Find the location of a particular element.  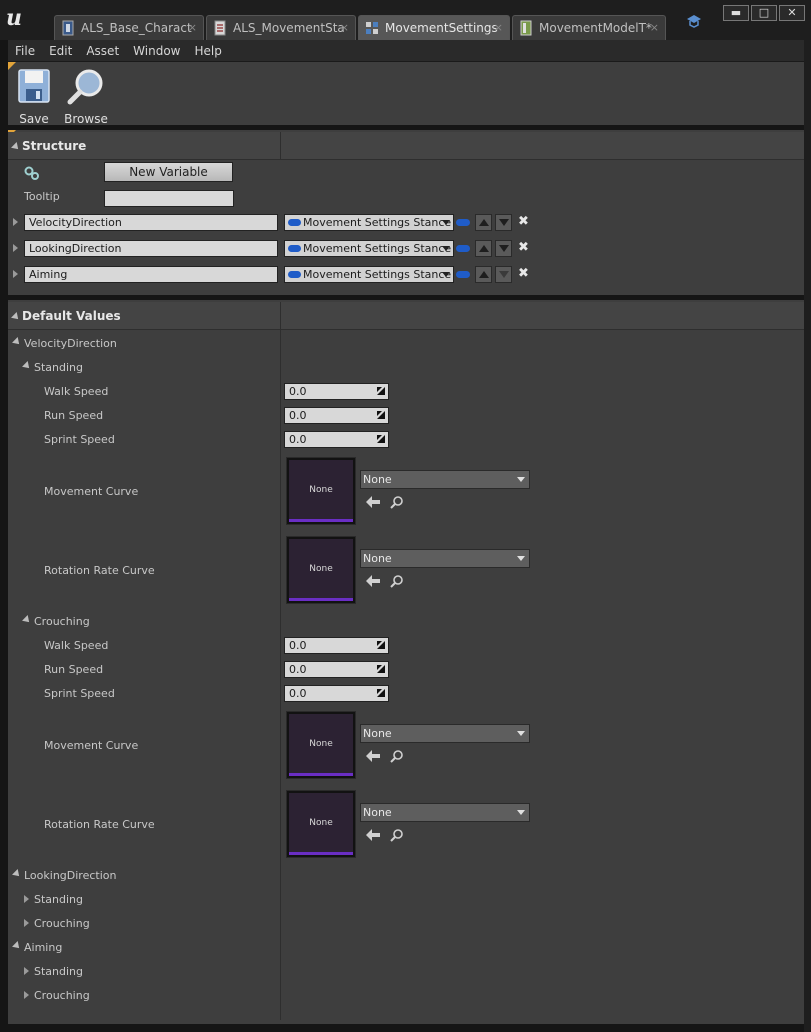

menu-window: Window is located at coordinates (156, 51).